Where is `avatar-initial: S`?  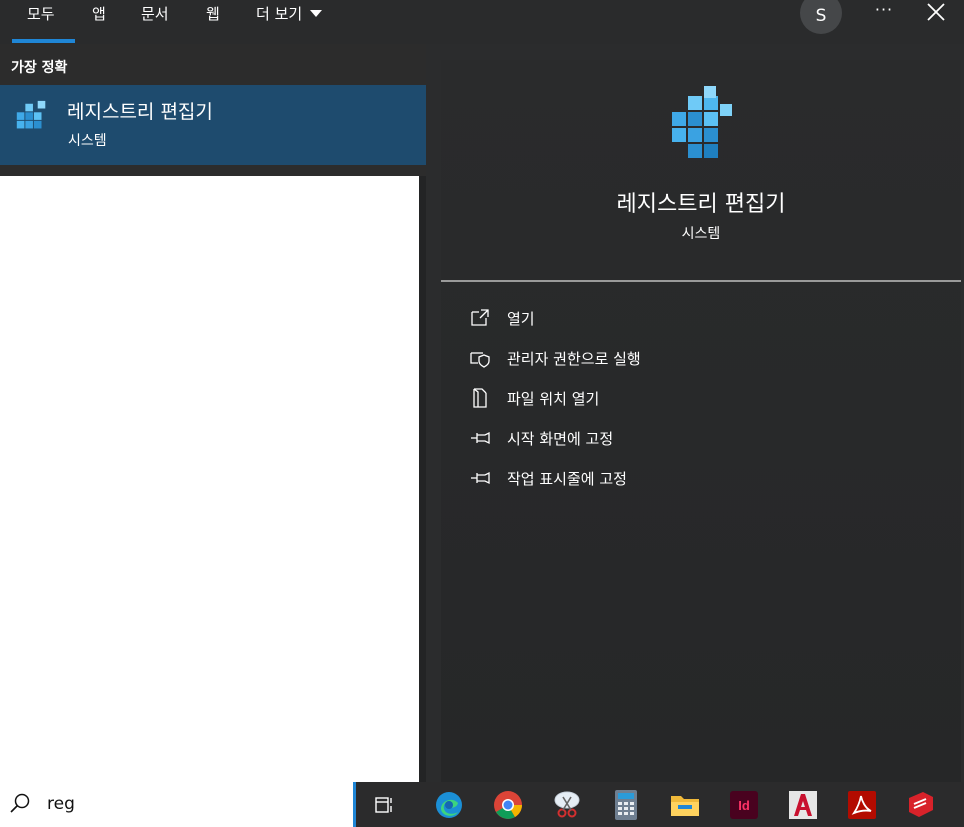 avatar-initial: S is located at coordinates (821, 16).